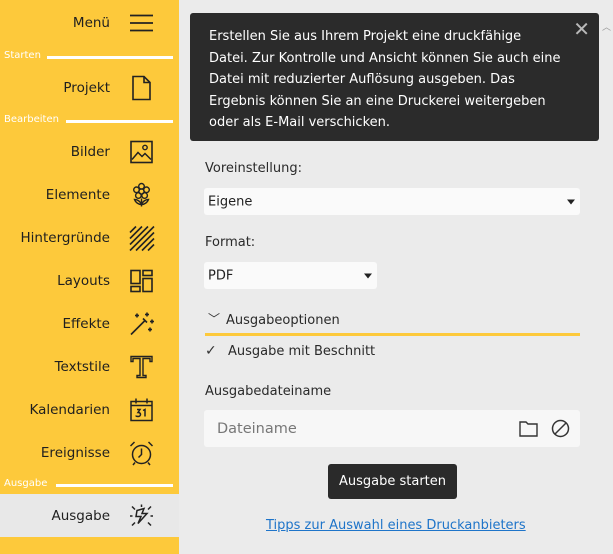 The image size is (613, 554). I want to click on section-edit-label: Bearbeiten, so click(31, 119).